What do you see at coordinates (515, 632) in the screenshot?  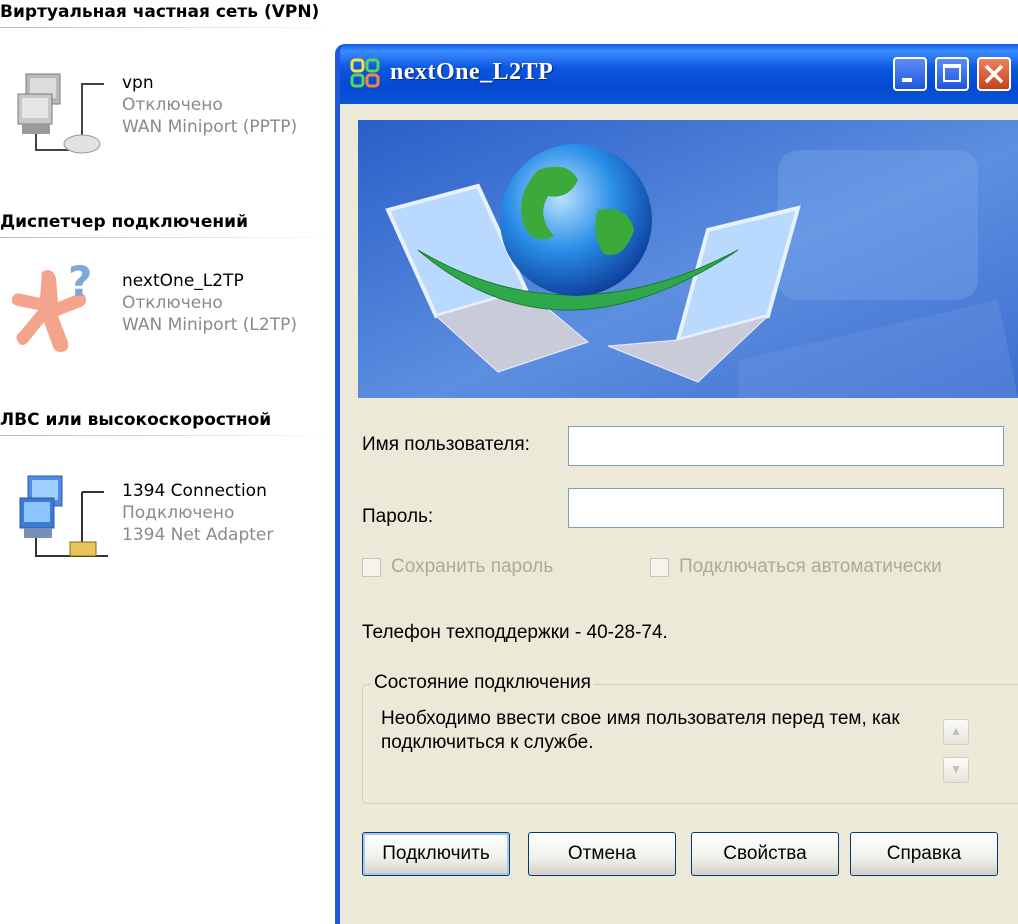 I see `support-phone-text: Телефон техподдержки - 40-28-74.` at bounding box center [515, 632].